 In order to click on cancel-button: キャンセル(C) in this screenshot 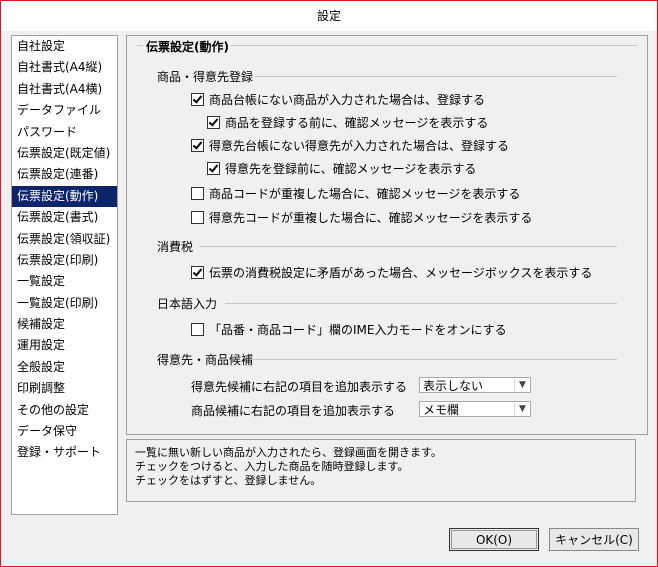, I will do `click(594, 539)`.